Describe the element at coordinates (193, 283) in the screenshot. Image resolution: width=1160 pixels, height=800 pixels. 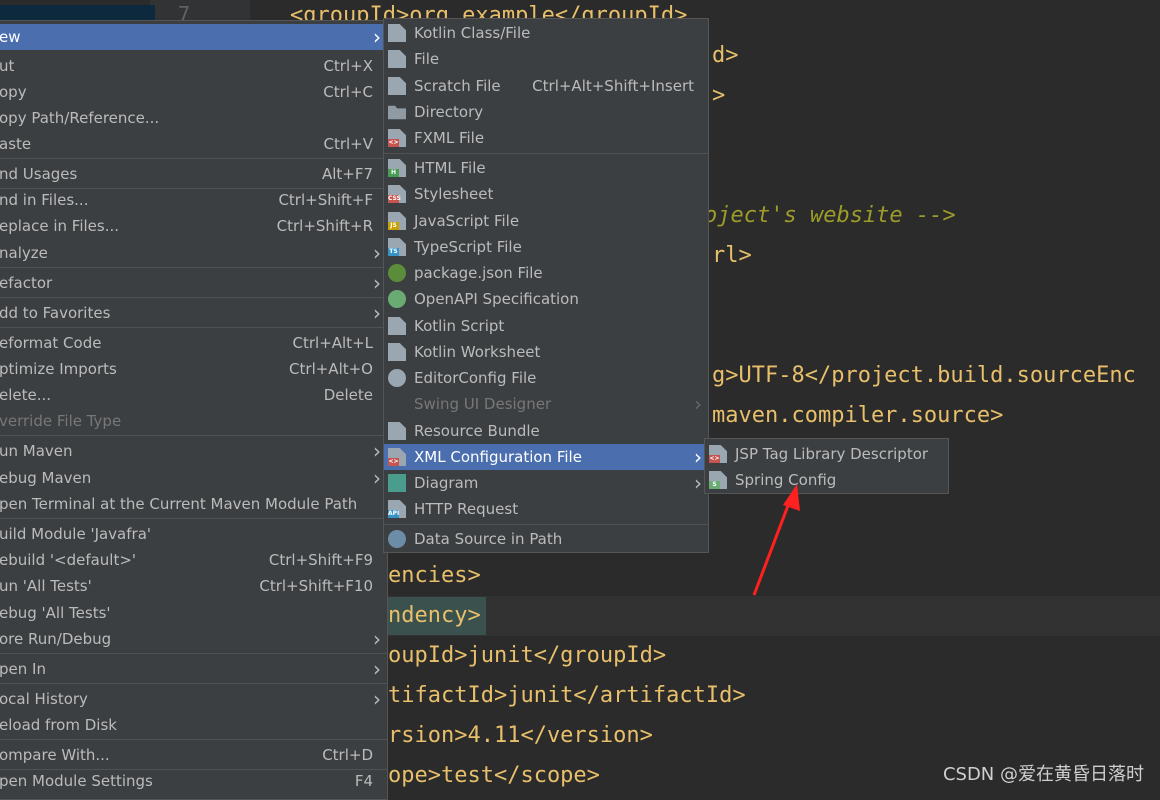
I see `context-menu-item: efactor ›` at that location.